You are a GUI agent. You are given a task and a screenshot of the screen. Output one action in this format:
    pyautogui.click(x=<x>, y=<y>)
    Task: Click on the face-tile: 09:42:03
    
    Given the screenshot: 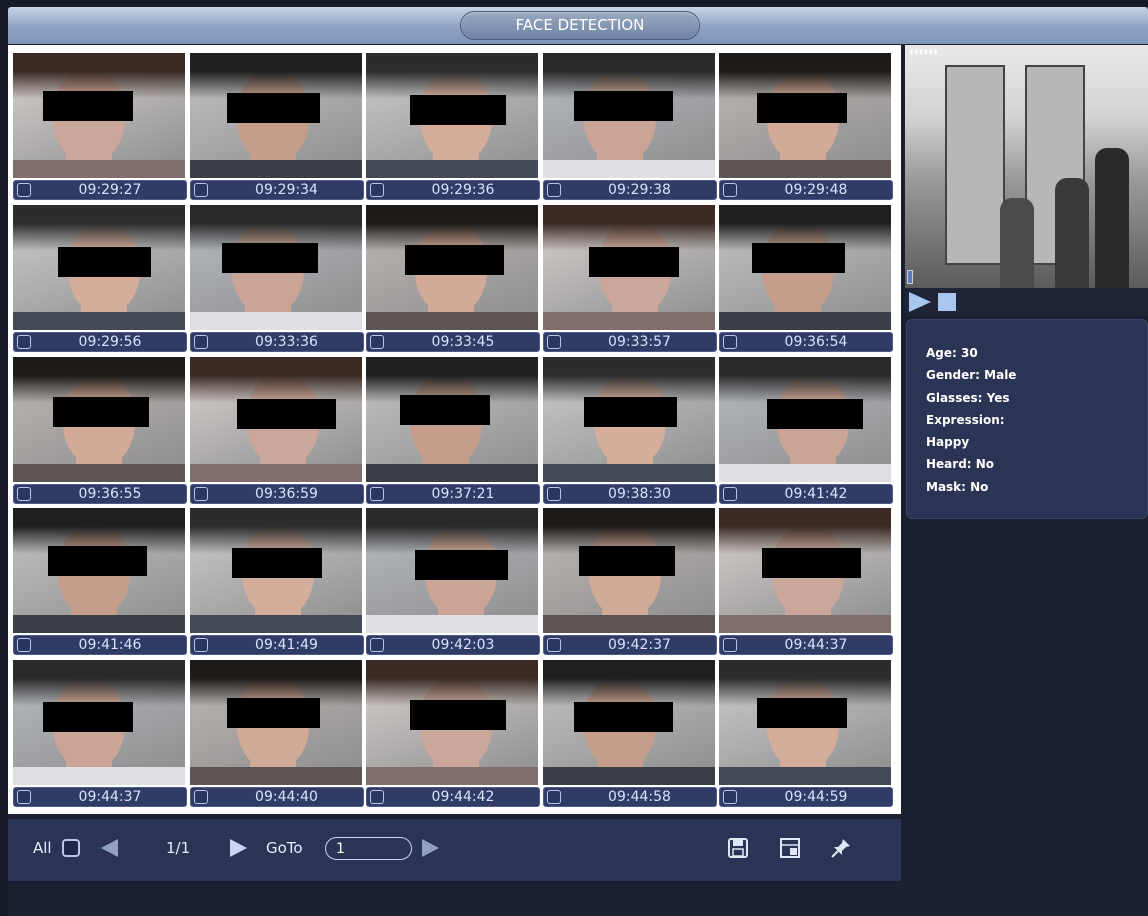 What is the action you would take?
    pyautogui.click(x=453, y=582)
    